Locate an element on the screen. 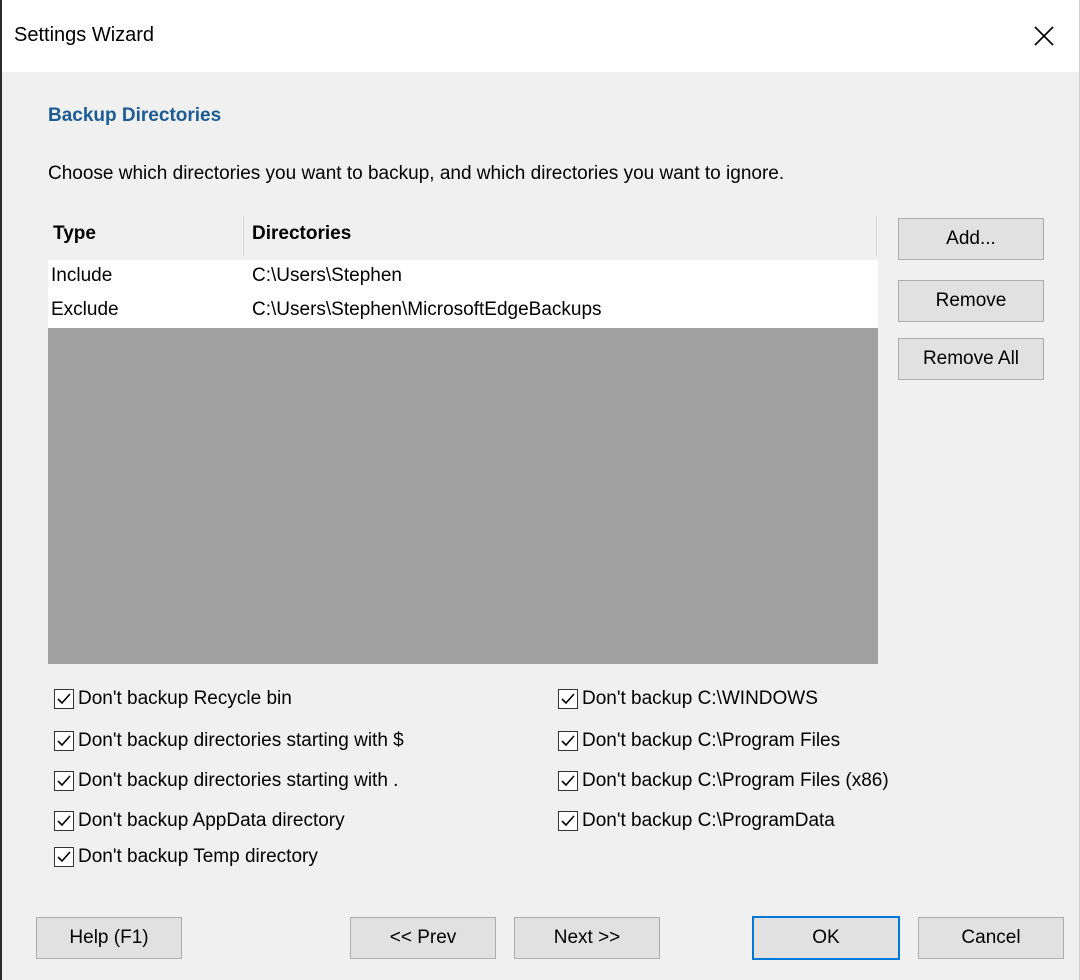  option-label: Don't backup C:\Program Files (x86) is located at coordinates (735, 780).